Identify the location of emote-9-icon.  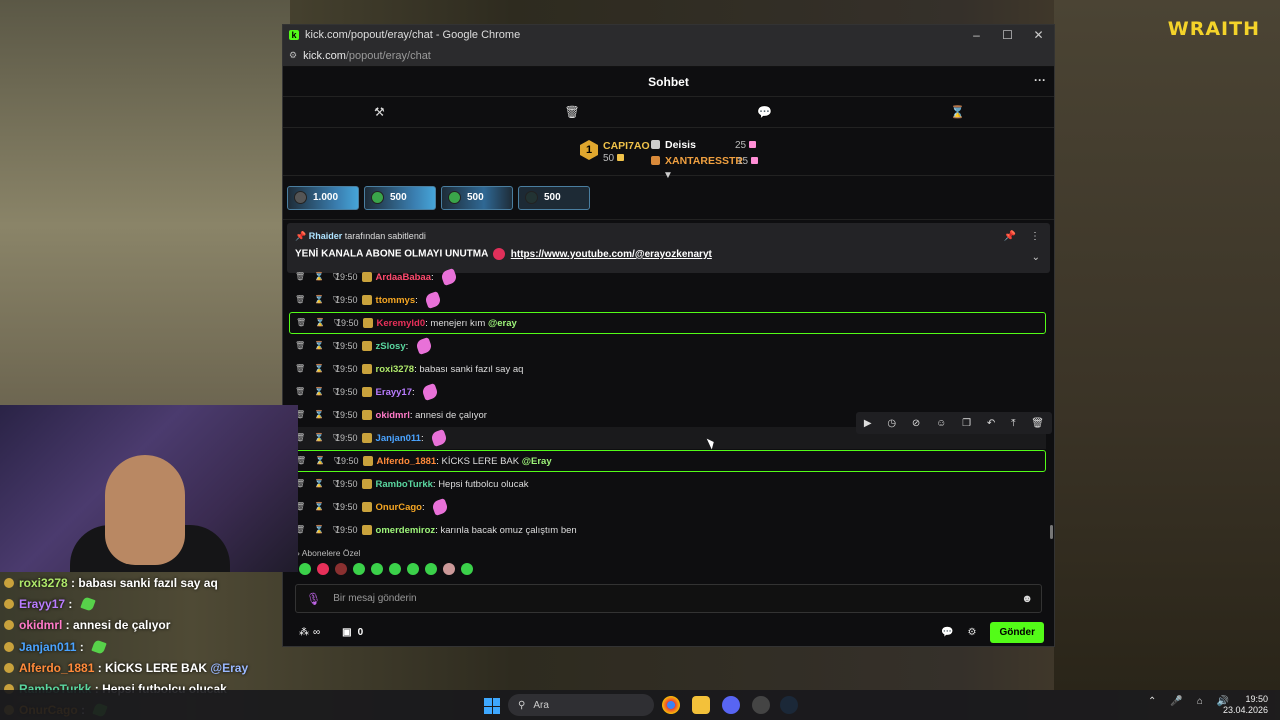
(449, 569).